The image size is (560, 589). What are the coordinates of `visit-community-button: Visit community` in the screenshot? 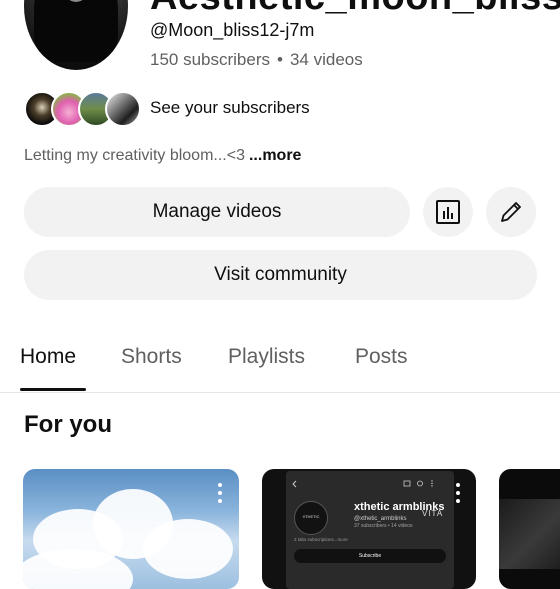 It's located at (280, 275).